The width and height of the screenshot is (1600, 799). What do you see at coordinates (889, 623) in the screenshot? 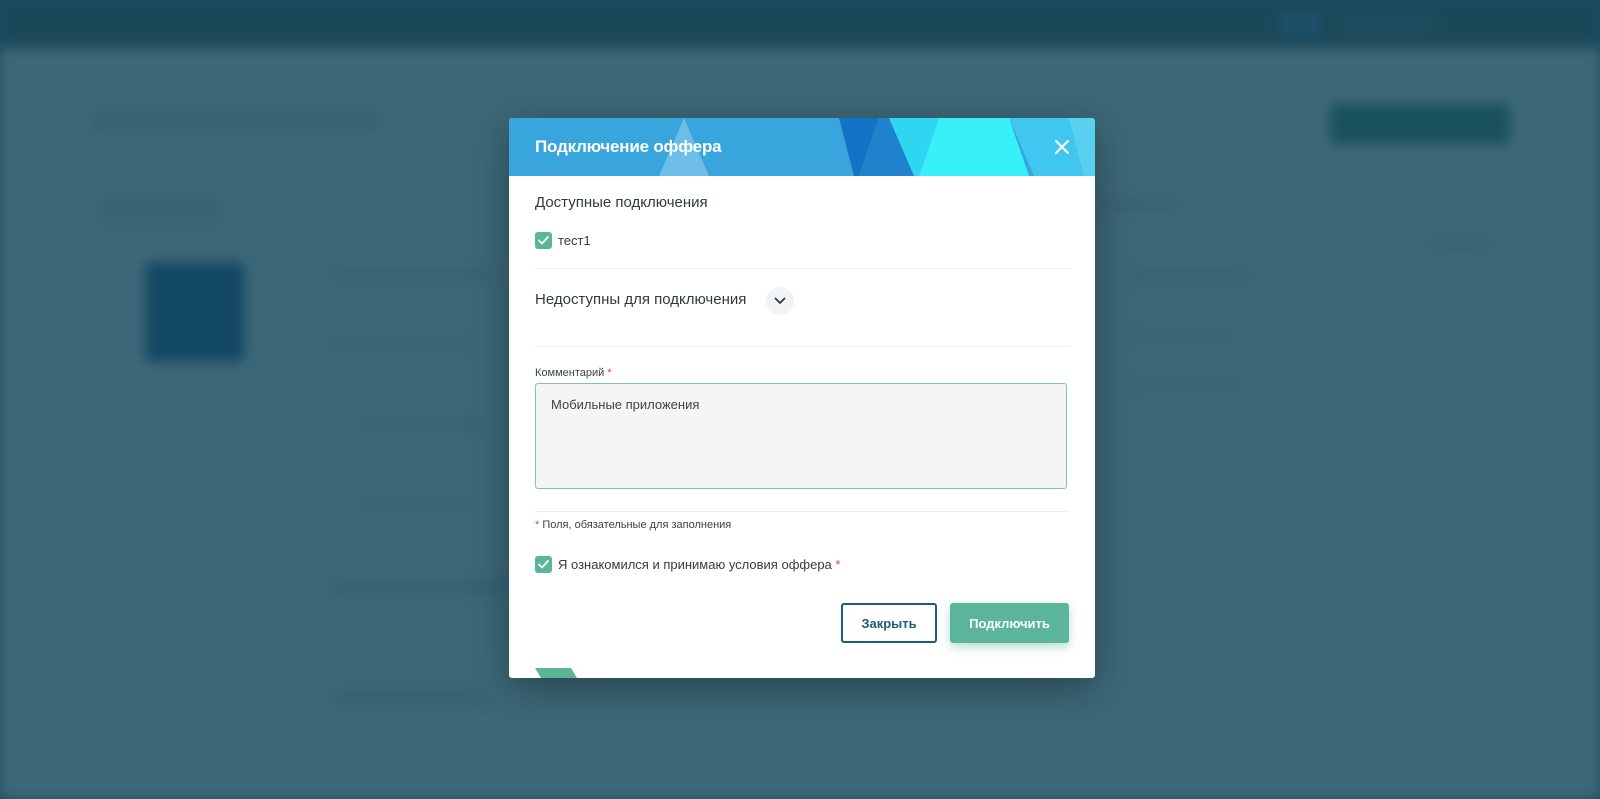
I see `close-button: Закрыть` at bounding box center [889, 623].